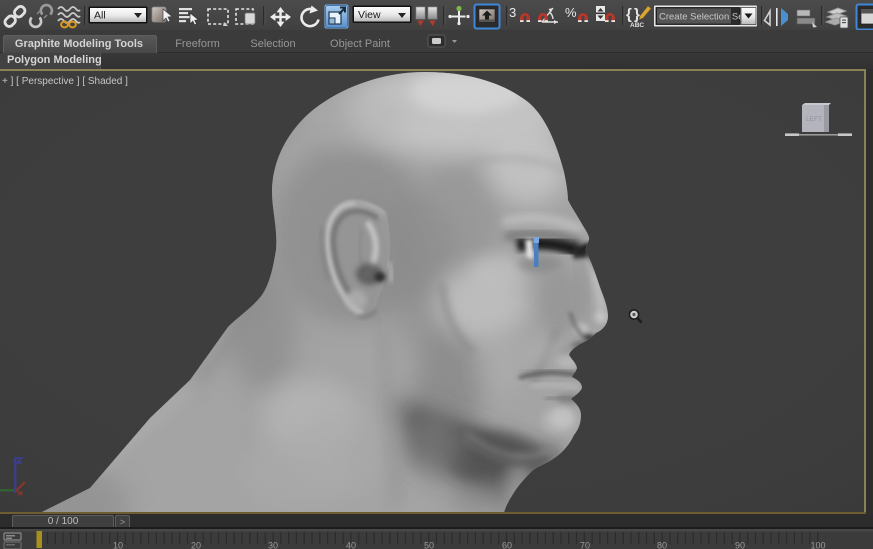 Image resolution: width=873 pixels, height=549 pixels. What do you see at coordinates (512, 12) in the screenshot?
I see `svg-text: 3` at bounding box center [512, 12].